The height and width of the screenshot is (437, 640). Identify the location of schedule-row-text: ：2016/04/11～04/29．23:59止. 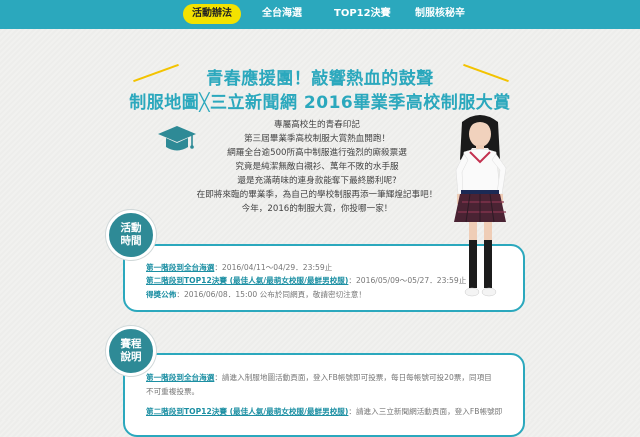
(273, 267).